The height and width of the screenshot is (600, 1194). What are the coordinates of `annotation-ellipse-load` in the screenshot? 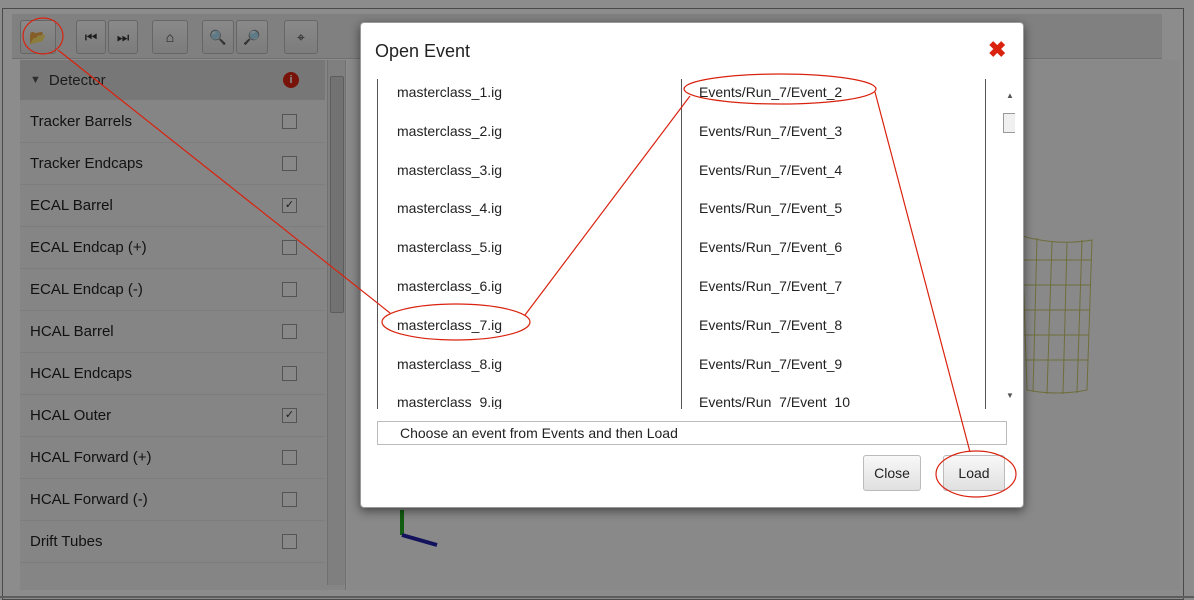 It's located at (976, 474).